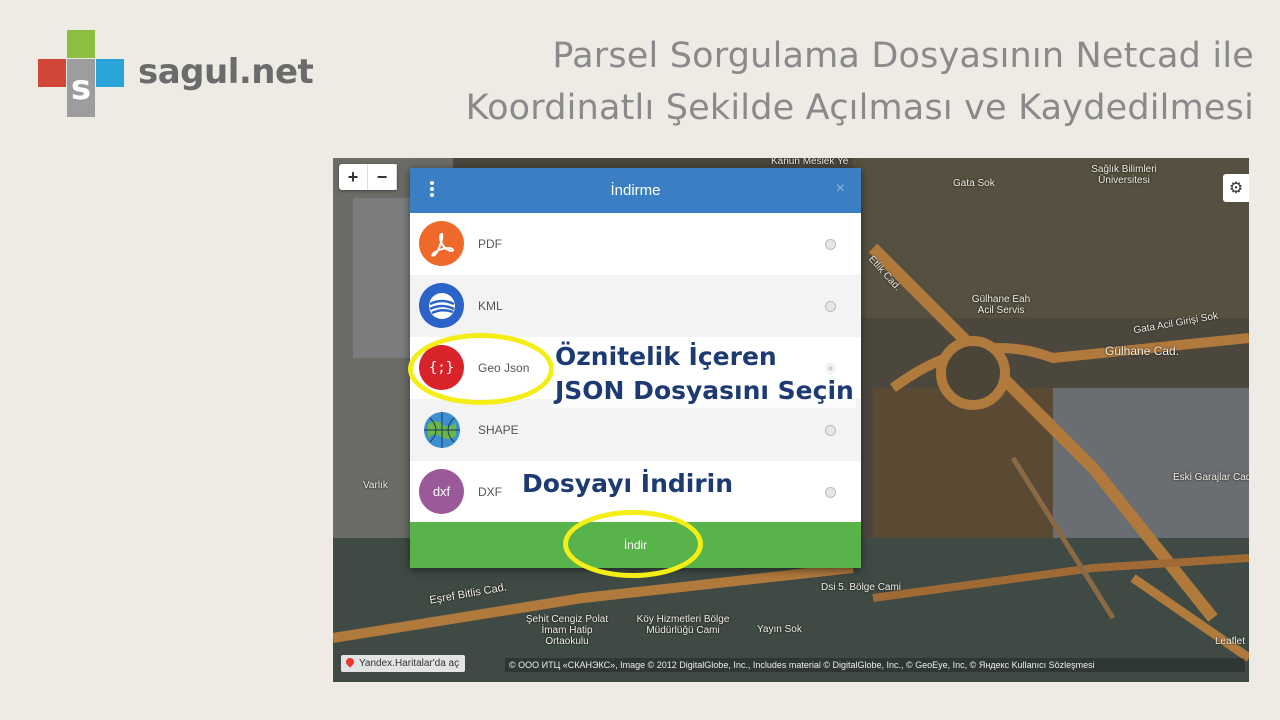  What do you see at coordinates (635, 430) in the screenshot?
I see `format-option-shape: SHAPE` at bounding box center [635, 430].